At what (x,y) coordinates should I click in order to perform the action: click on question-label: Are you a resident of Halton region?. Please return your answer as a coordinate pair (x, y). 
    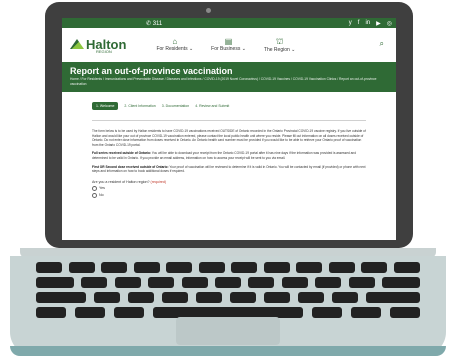
    Looking at the image, I should click on (121, 181).